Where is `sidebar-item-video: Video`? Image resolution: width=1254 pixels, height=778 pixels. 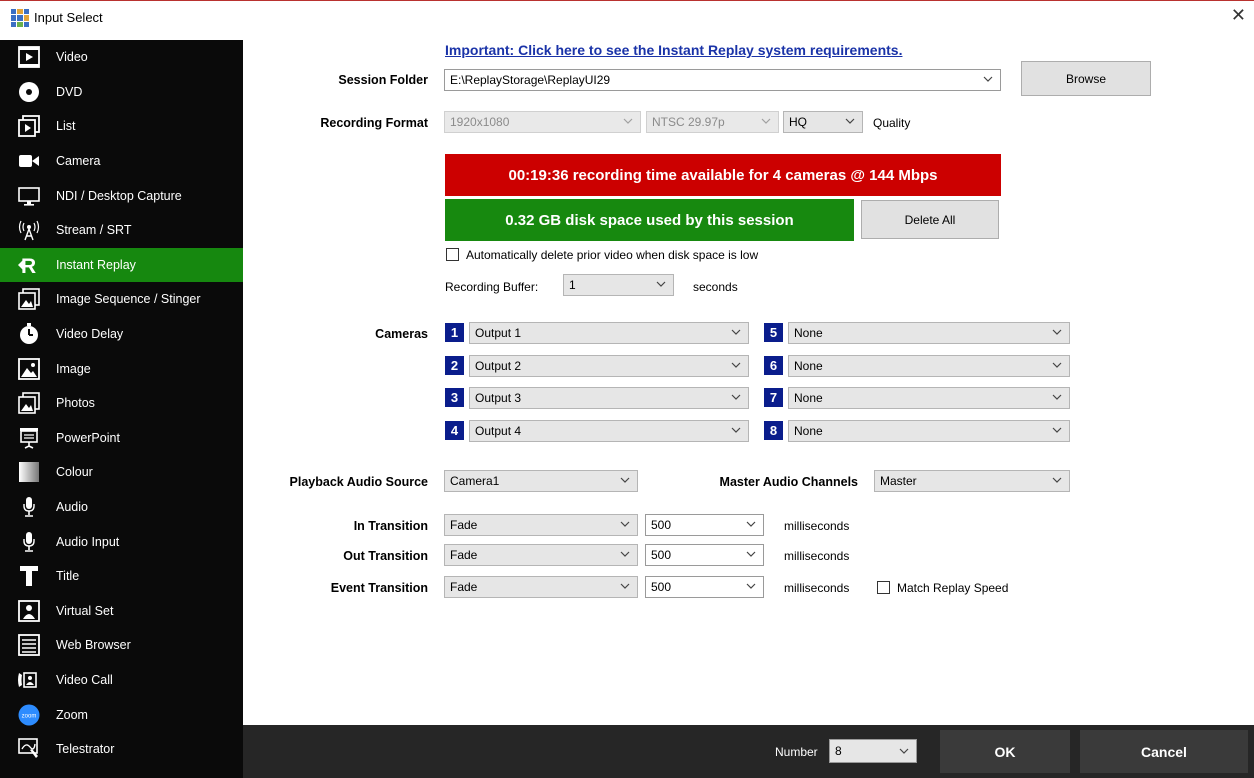 sidebar-item-video: Video is located at coordinates (121, 57).